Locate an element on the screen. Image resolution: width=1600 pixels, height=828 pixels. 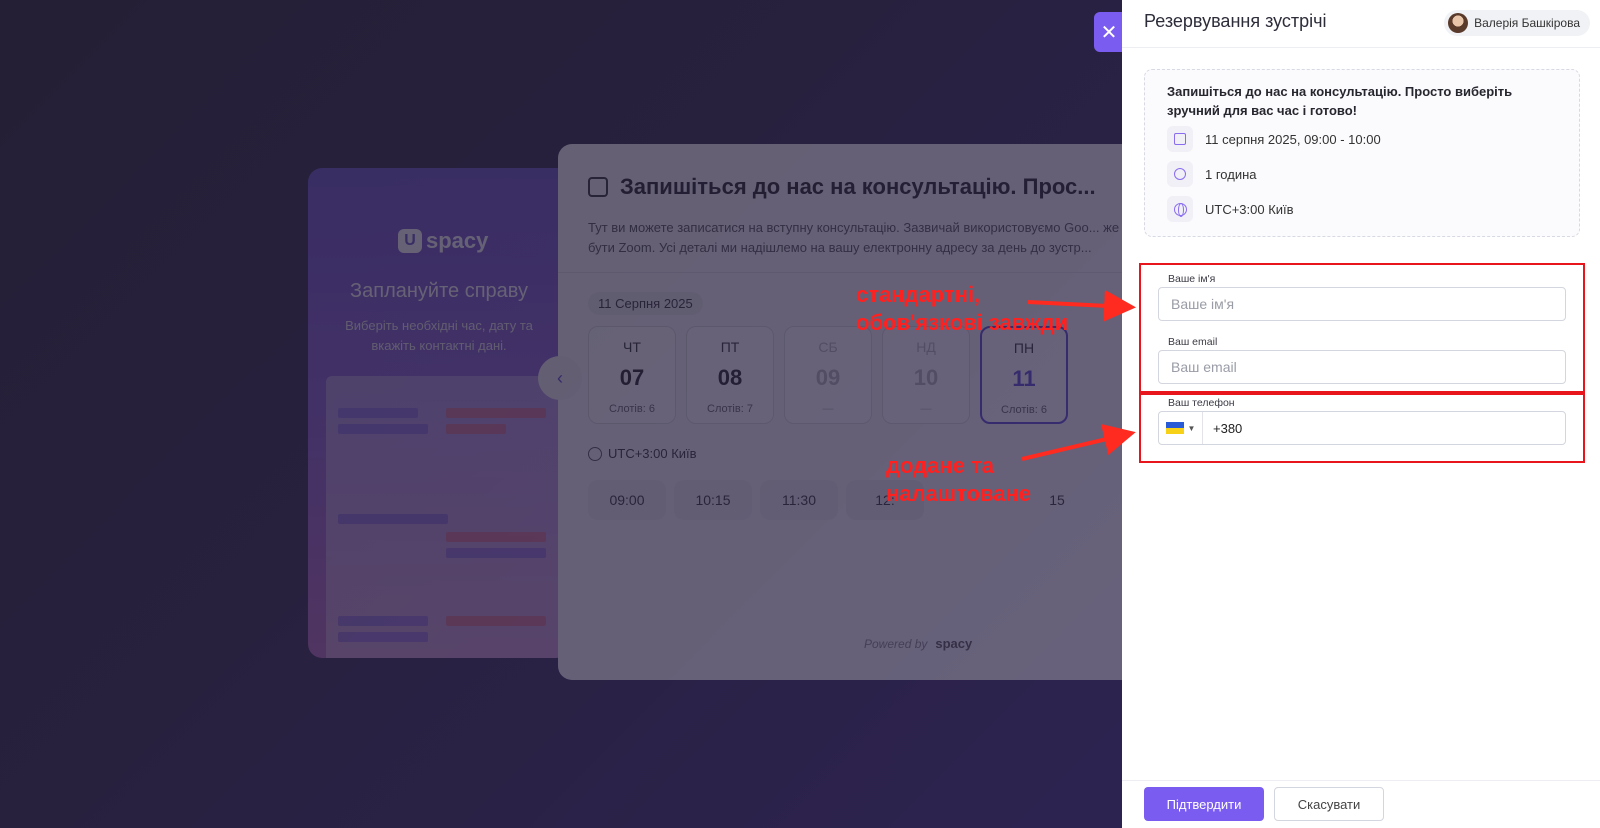
arrow-added is located at coordinates (1078, 442).